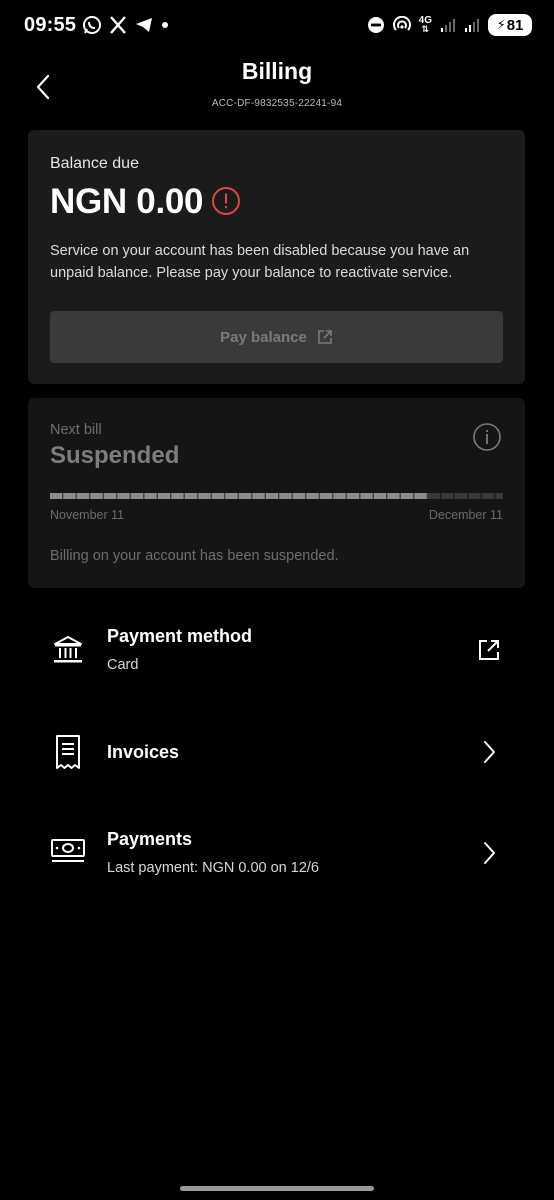 The height and width of the screenshot is (1200, 554). What do you see at coordinates (127, 201) in the screenshot?
I see `balance-amount: NGN 0.00` at bounding box center [127, 201].